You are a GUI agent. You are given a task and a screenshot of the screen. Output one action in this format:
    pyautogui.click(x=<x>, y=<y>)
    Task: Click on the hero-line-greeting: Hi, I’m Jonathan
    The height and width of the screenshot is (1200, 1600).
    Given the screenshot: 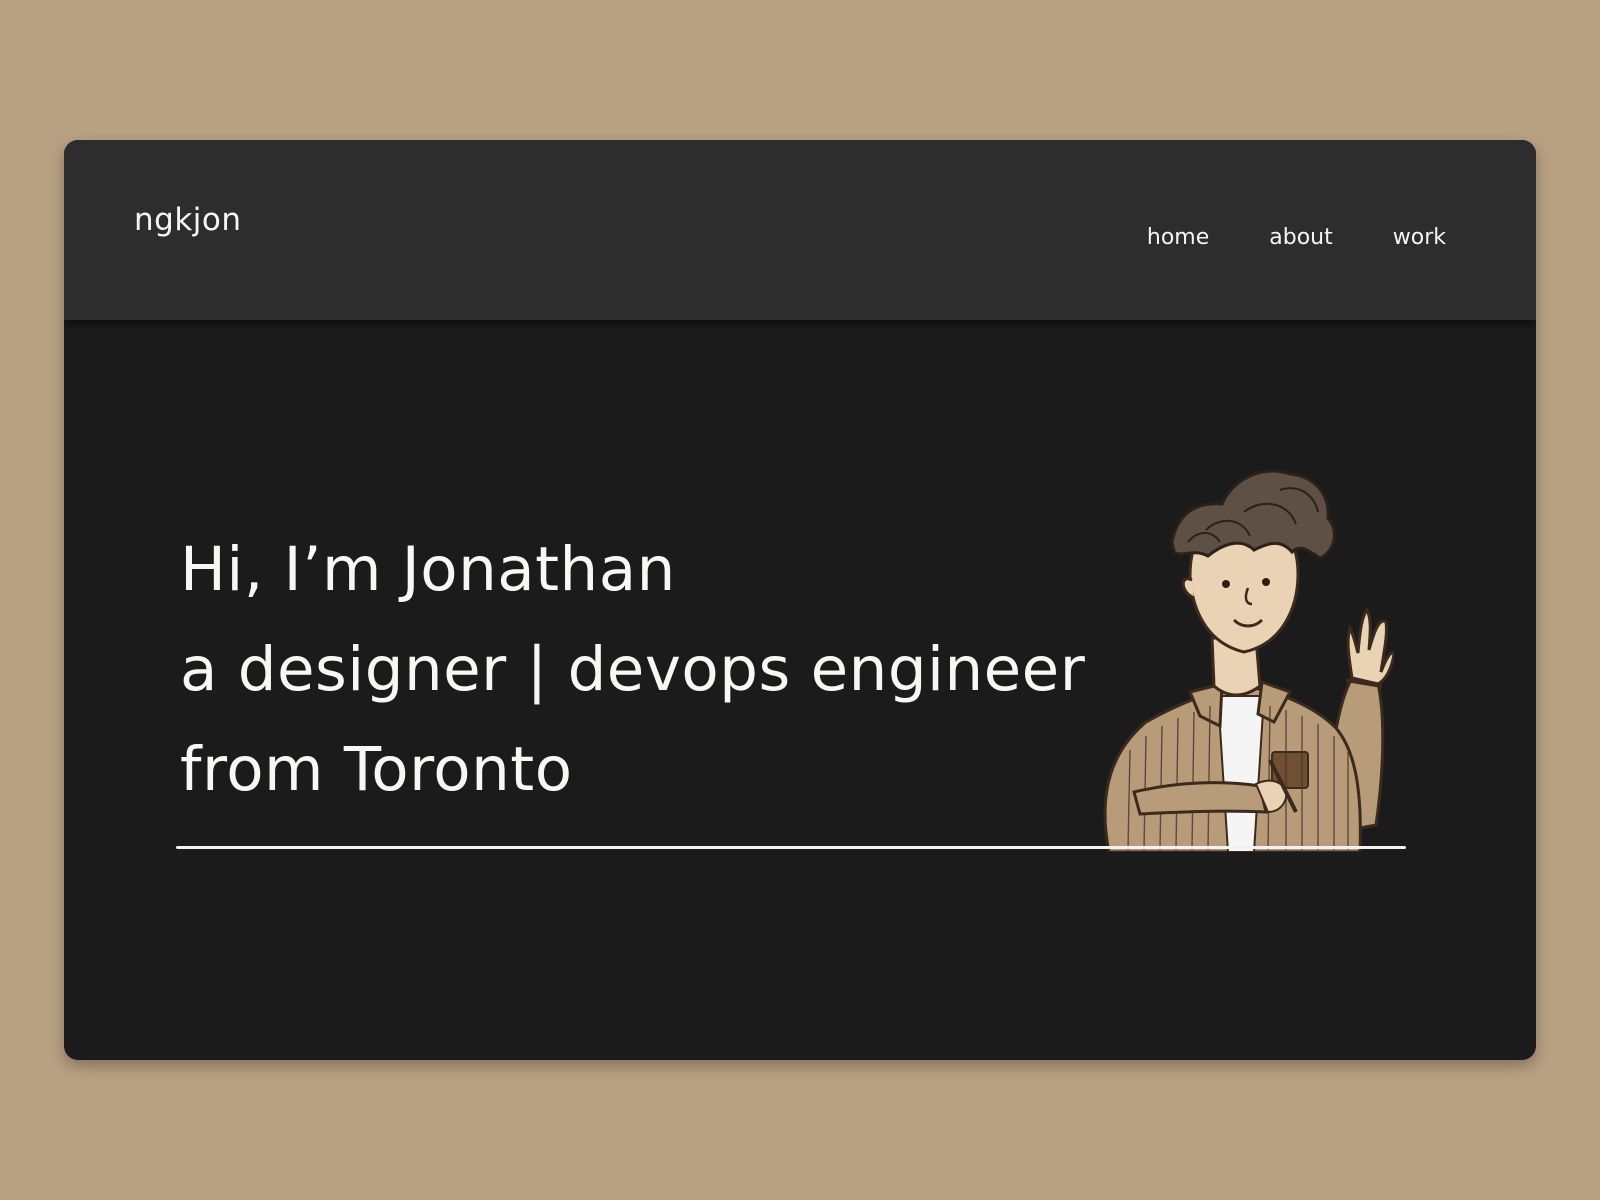 What is the action you would take?
    pyautogui.click(x=428, y=569)
    